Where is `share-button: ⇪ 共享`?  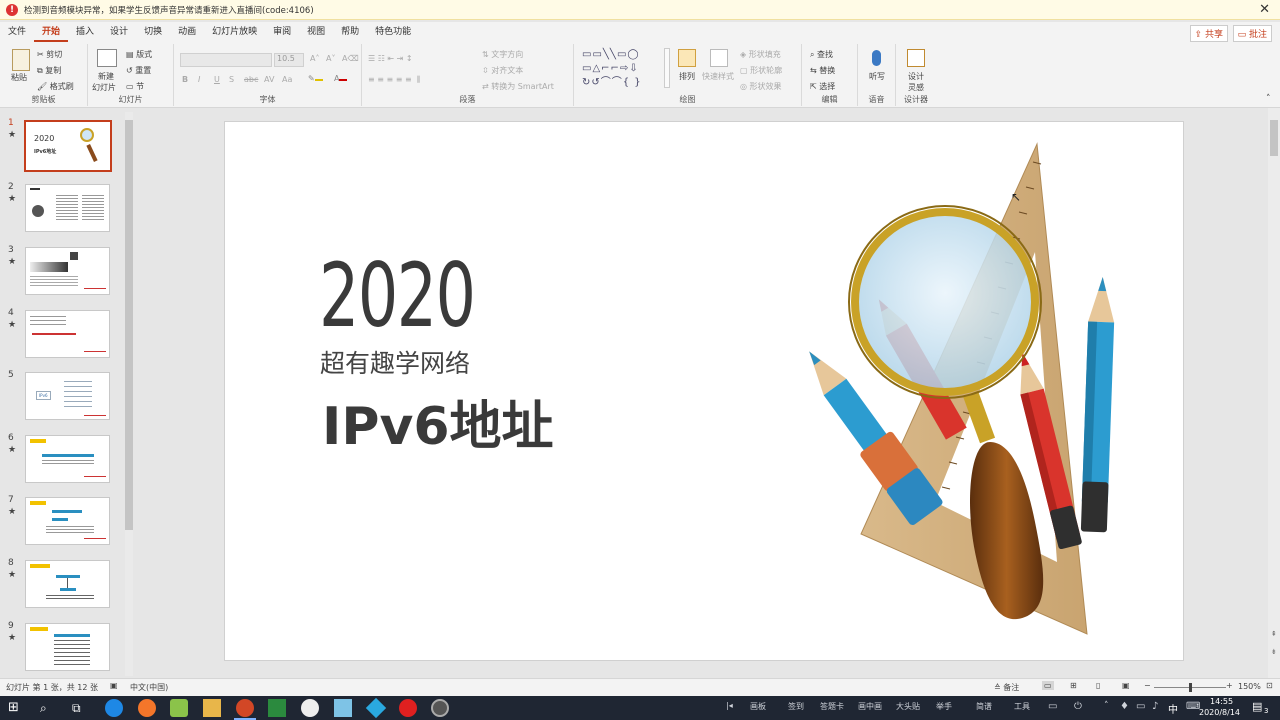 share-button: ⇪ 共享 is located at coordinates (1208, 33).